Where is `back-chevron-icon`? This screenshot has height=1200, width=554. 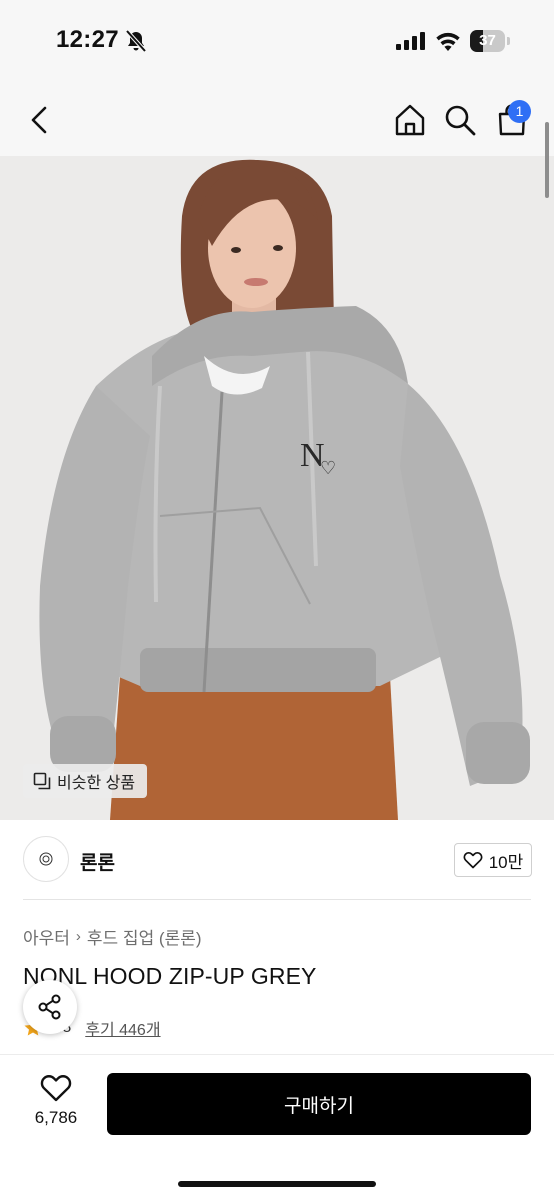
back-chevron-icon is located at coordinates (40, 120).